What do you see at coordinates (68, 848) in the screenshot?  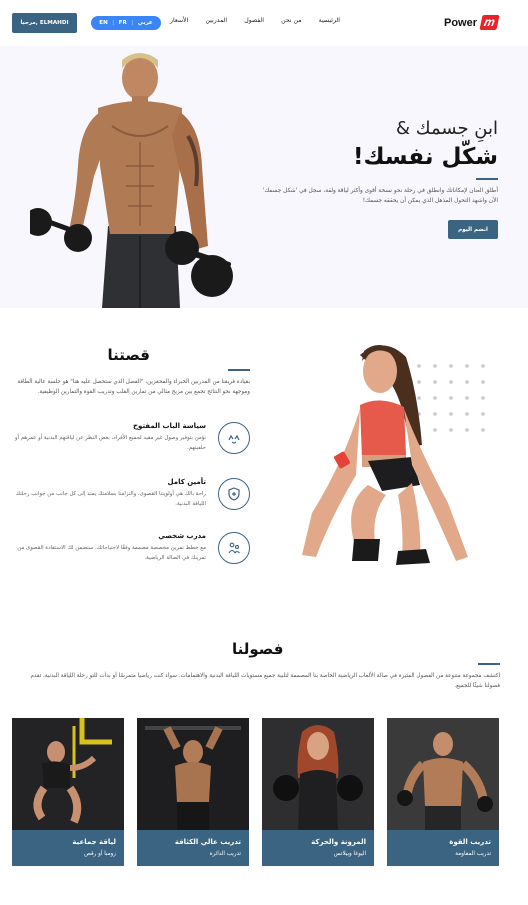 I see `class-caption: لياقة جماعية زومبا أو رقص` at bounding box center [68, 848].